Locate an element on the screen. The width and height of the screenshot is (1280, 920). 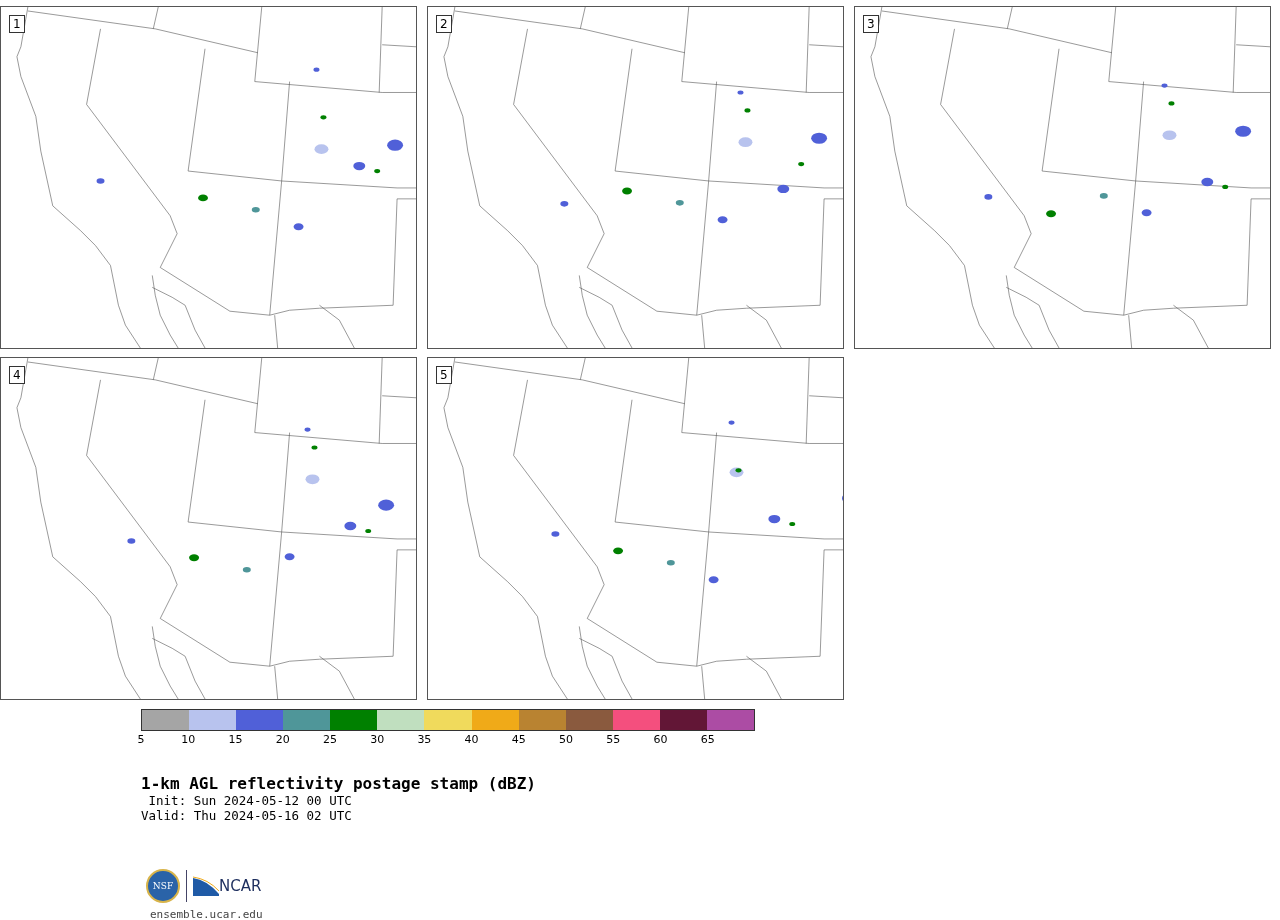
tick-label: 35 is located at coordinates (424, 739).